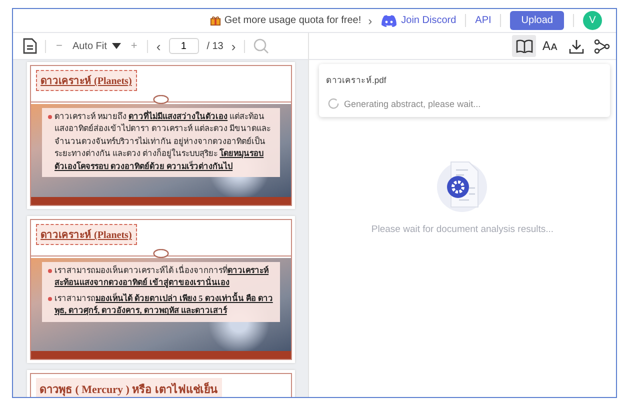 The height and width of the screenshot is (402, 623). Describe the element at coordinates (550, 46) in the screenshot. I see `font-size-button: Aᴀ` at that location.